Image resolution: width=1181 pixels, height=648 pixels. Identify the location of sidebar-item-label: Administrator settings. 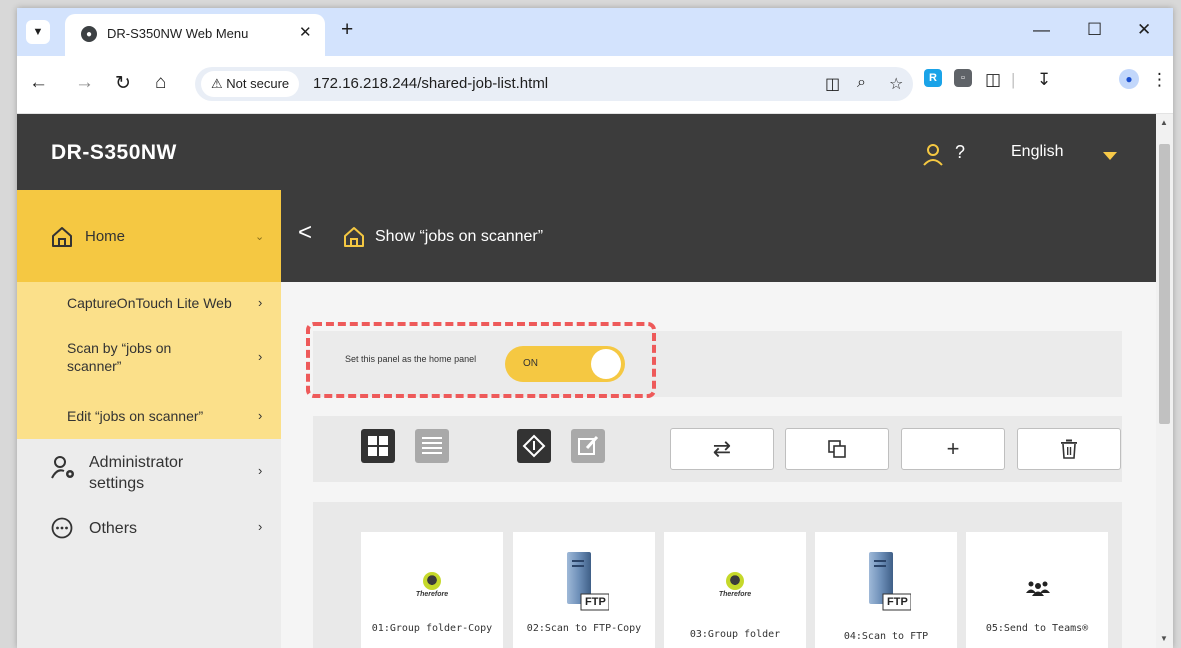
(136, 473).